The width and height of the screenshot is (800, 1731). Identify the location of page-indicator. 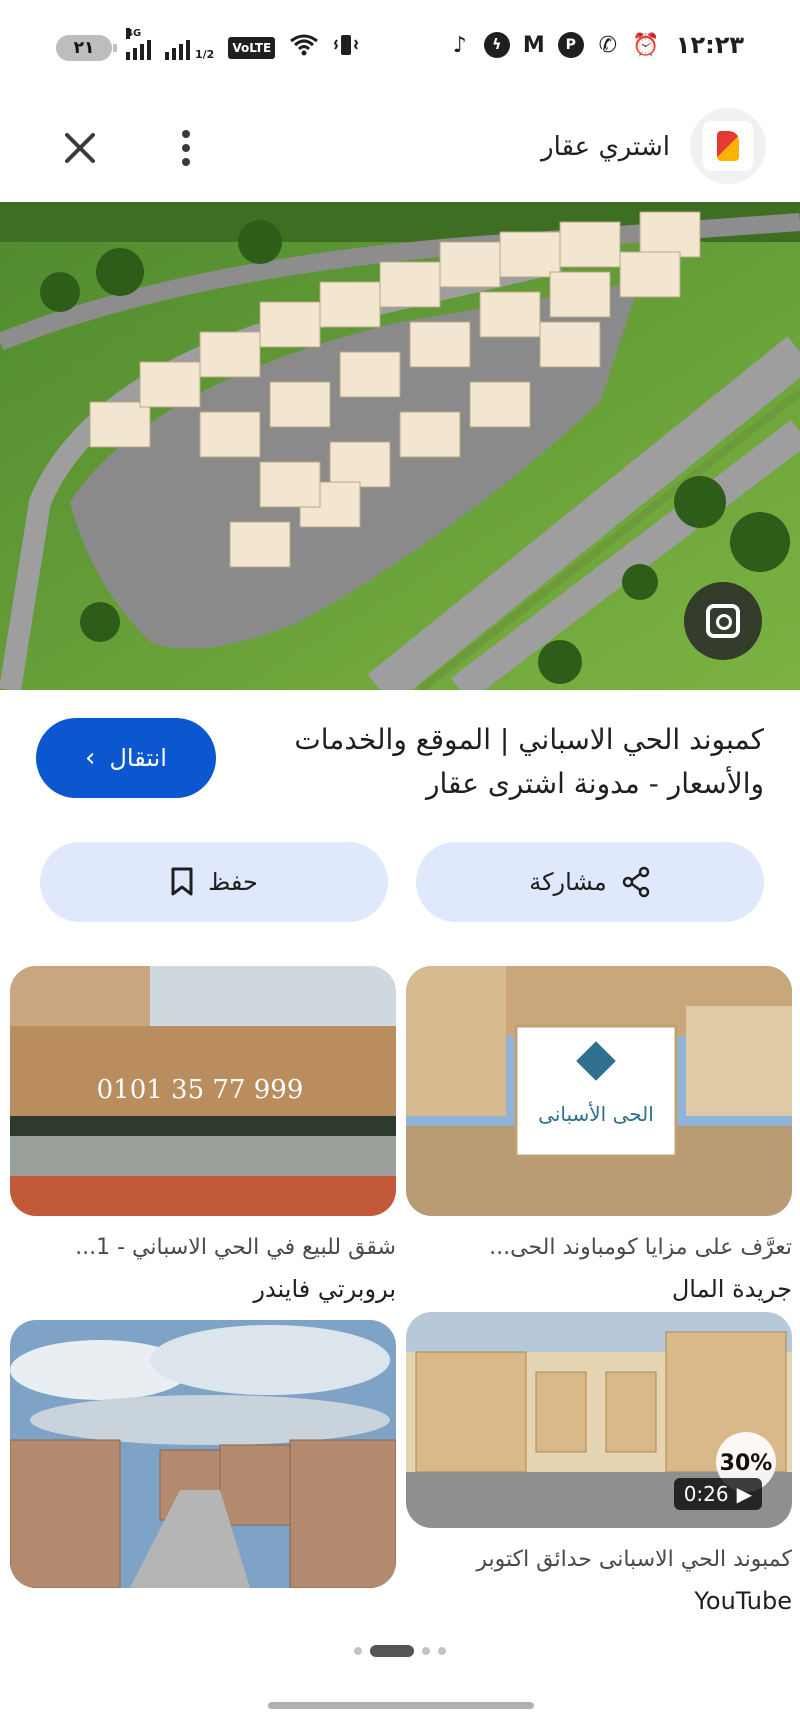
(400, 1651).